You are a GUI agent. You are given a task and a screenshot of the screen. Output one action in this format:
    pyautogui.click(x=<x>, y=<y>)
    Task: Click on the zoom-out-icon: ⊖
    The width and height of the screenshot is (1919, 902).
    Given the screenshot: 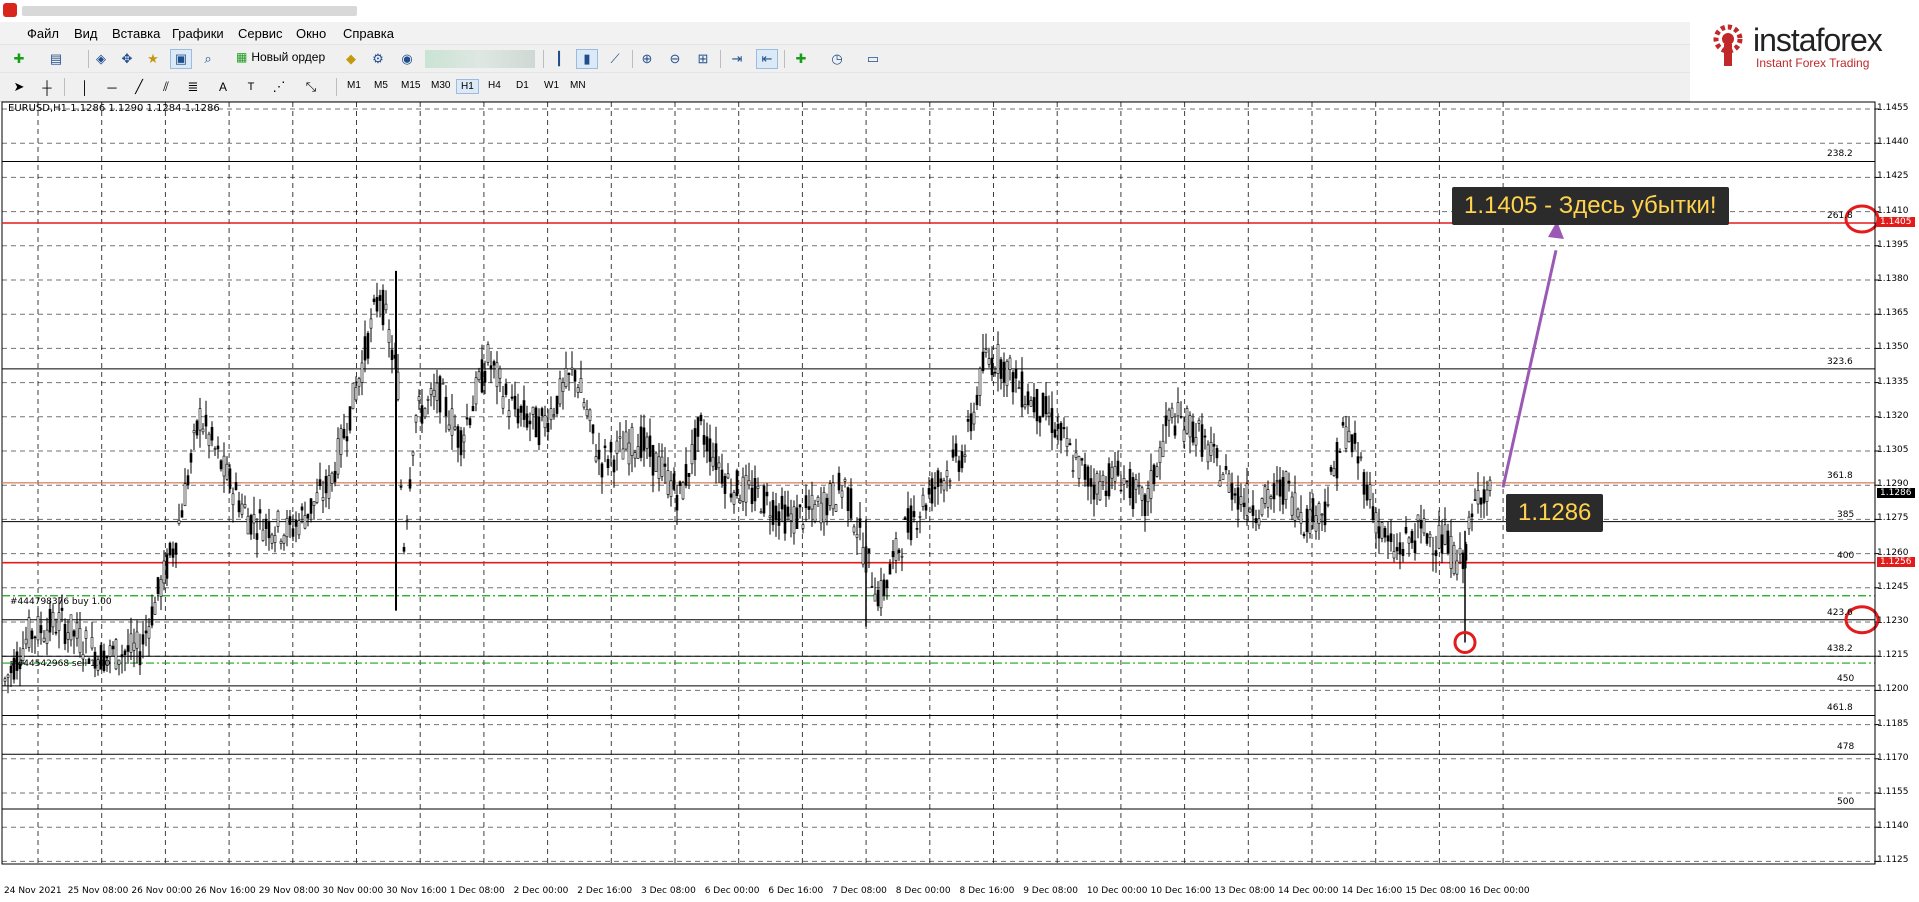 What is the action you would take?
    pyautogui.click(x=675, y=59)
    